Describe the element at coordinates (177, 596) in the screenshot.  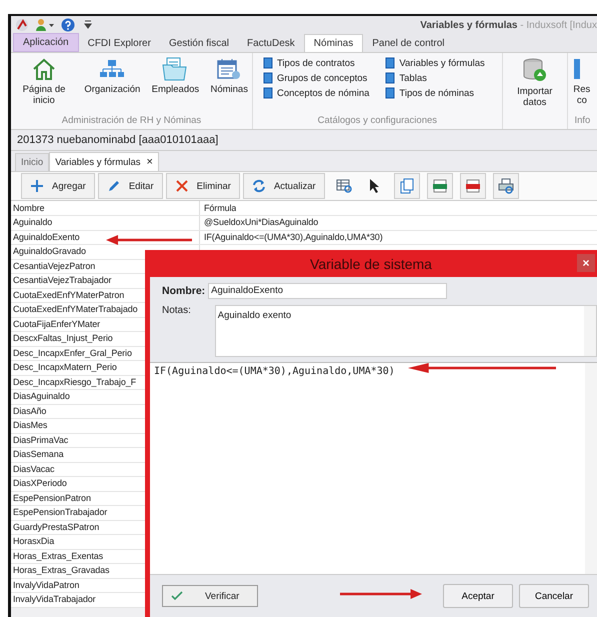
I see `check-icon` at that location.